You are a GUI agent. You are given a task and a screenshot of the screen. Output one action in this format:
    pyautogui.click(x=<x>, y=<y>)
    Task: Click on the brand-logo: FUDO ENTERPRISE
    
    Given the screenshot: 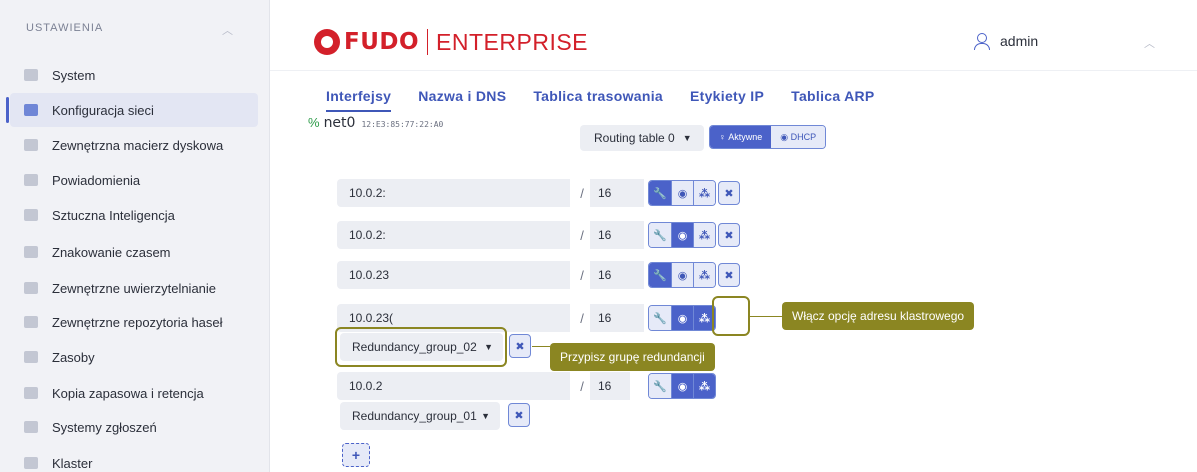 What is the action you would take?
    pyautogui.click(x=451, y=42)
    